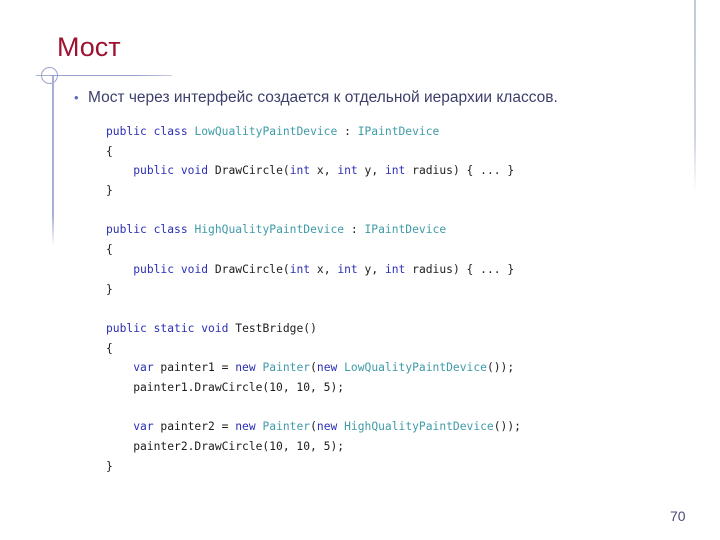 The image size is (720, 540). What do you see at coordinates (53, 161) in the screenshot?
I see `decorative-left-vertical-line` at bounding box center [53, 161].